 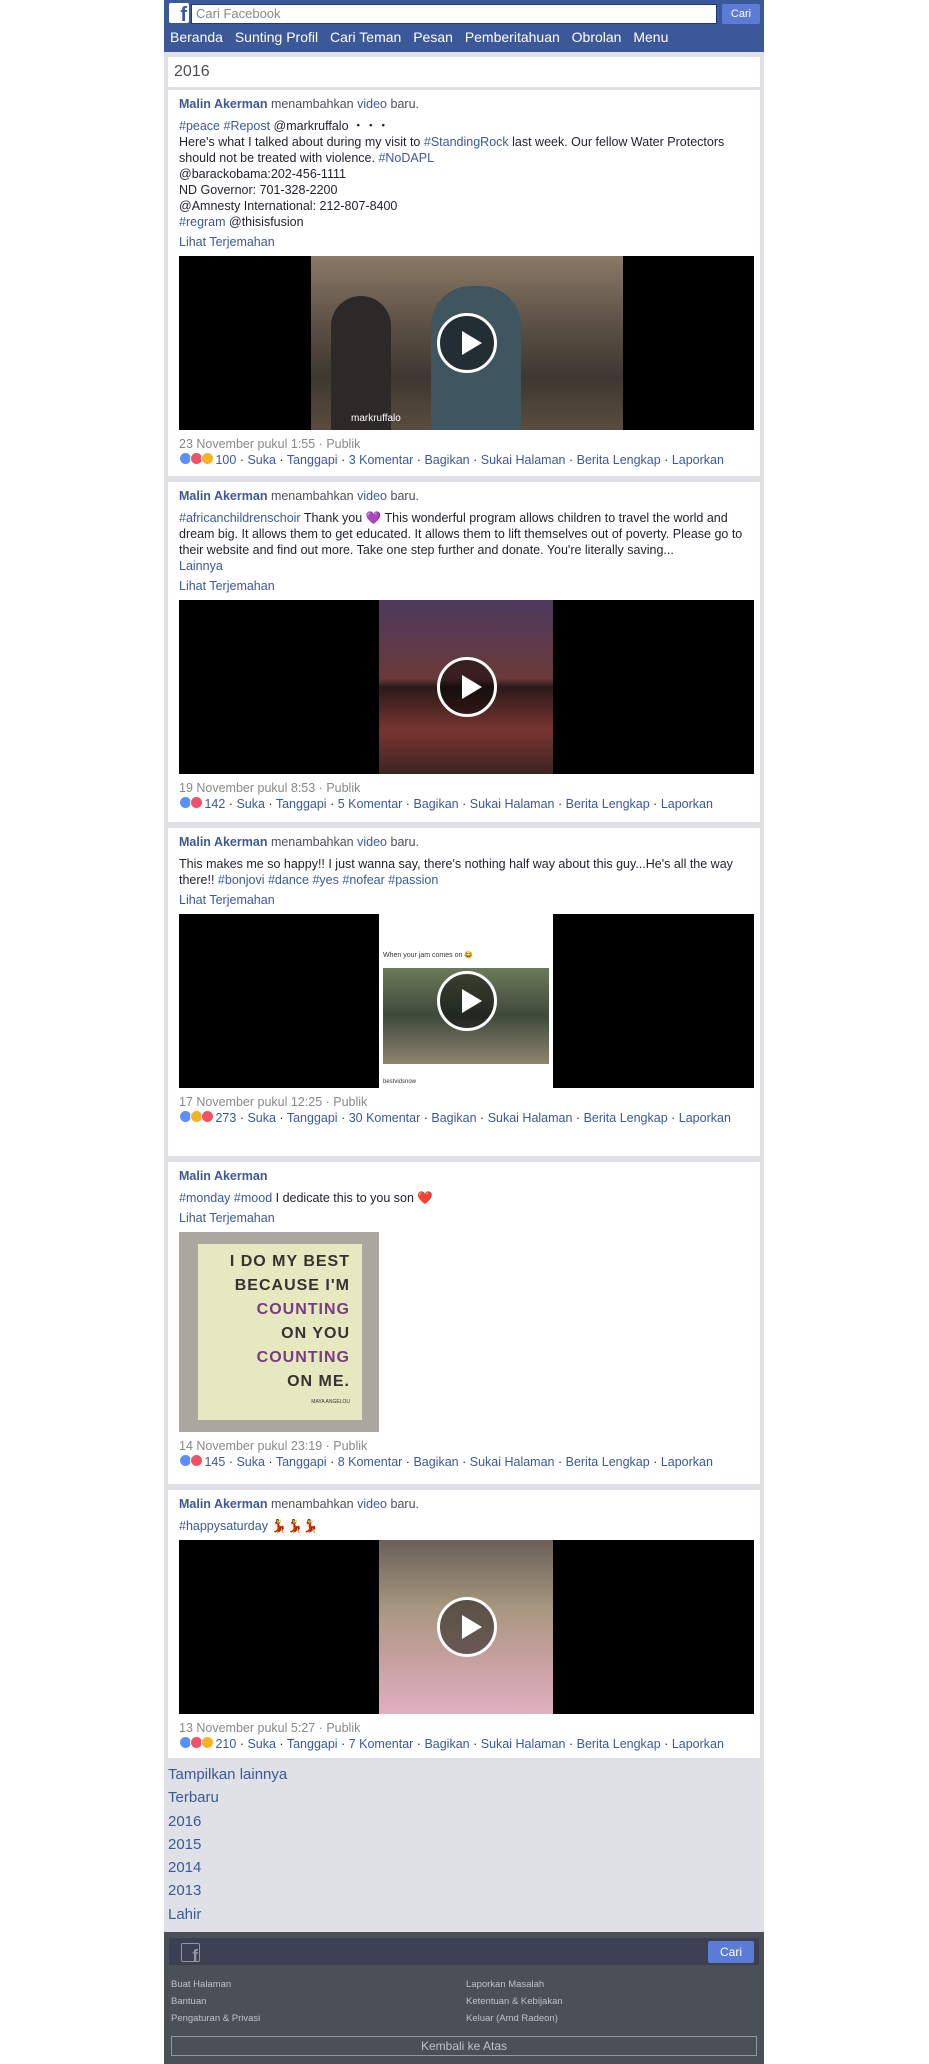 What do you see at coordinates (381, 460) in the screenshot?
I see `comments-link: 3 Komentar` at bounding box center [381, 460].